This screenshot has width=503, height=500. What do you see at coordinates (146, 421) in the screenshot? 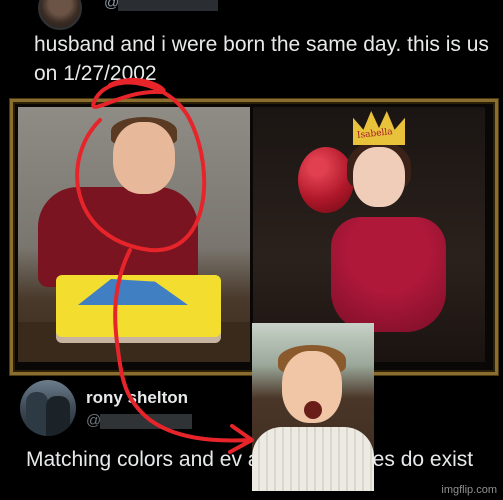
I see `redacted-reply-handle-bar` at bounding box center [146, 421].